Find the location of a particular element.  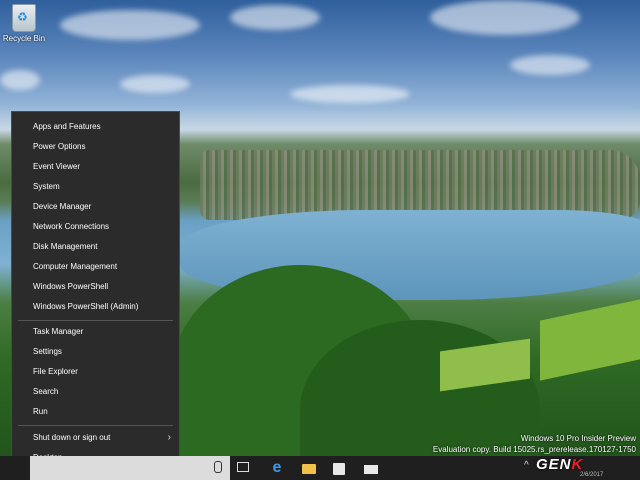

search-box is located at coordinates (130, 468).